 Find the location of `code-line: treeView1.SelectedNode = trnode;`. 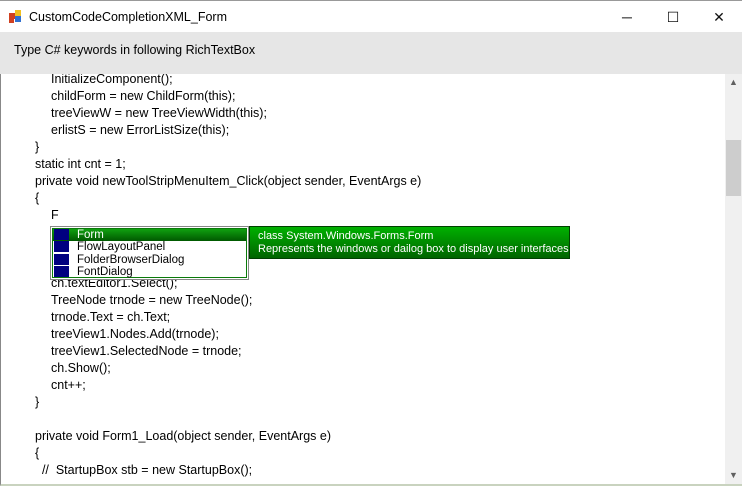

code-line: treeView1.SelectedNode = trnode; is located at coordinates (146, 351).